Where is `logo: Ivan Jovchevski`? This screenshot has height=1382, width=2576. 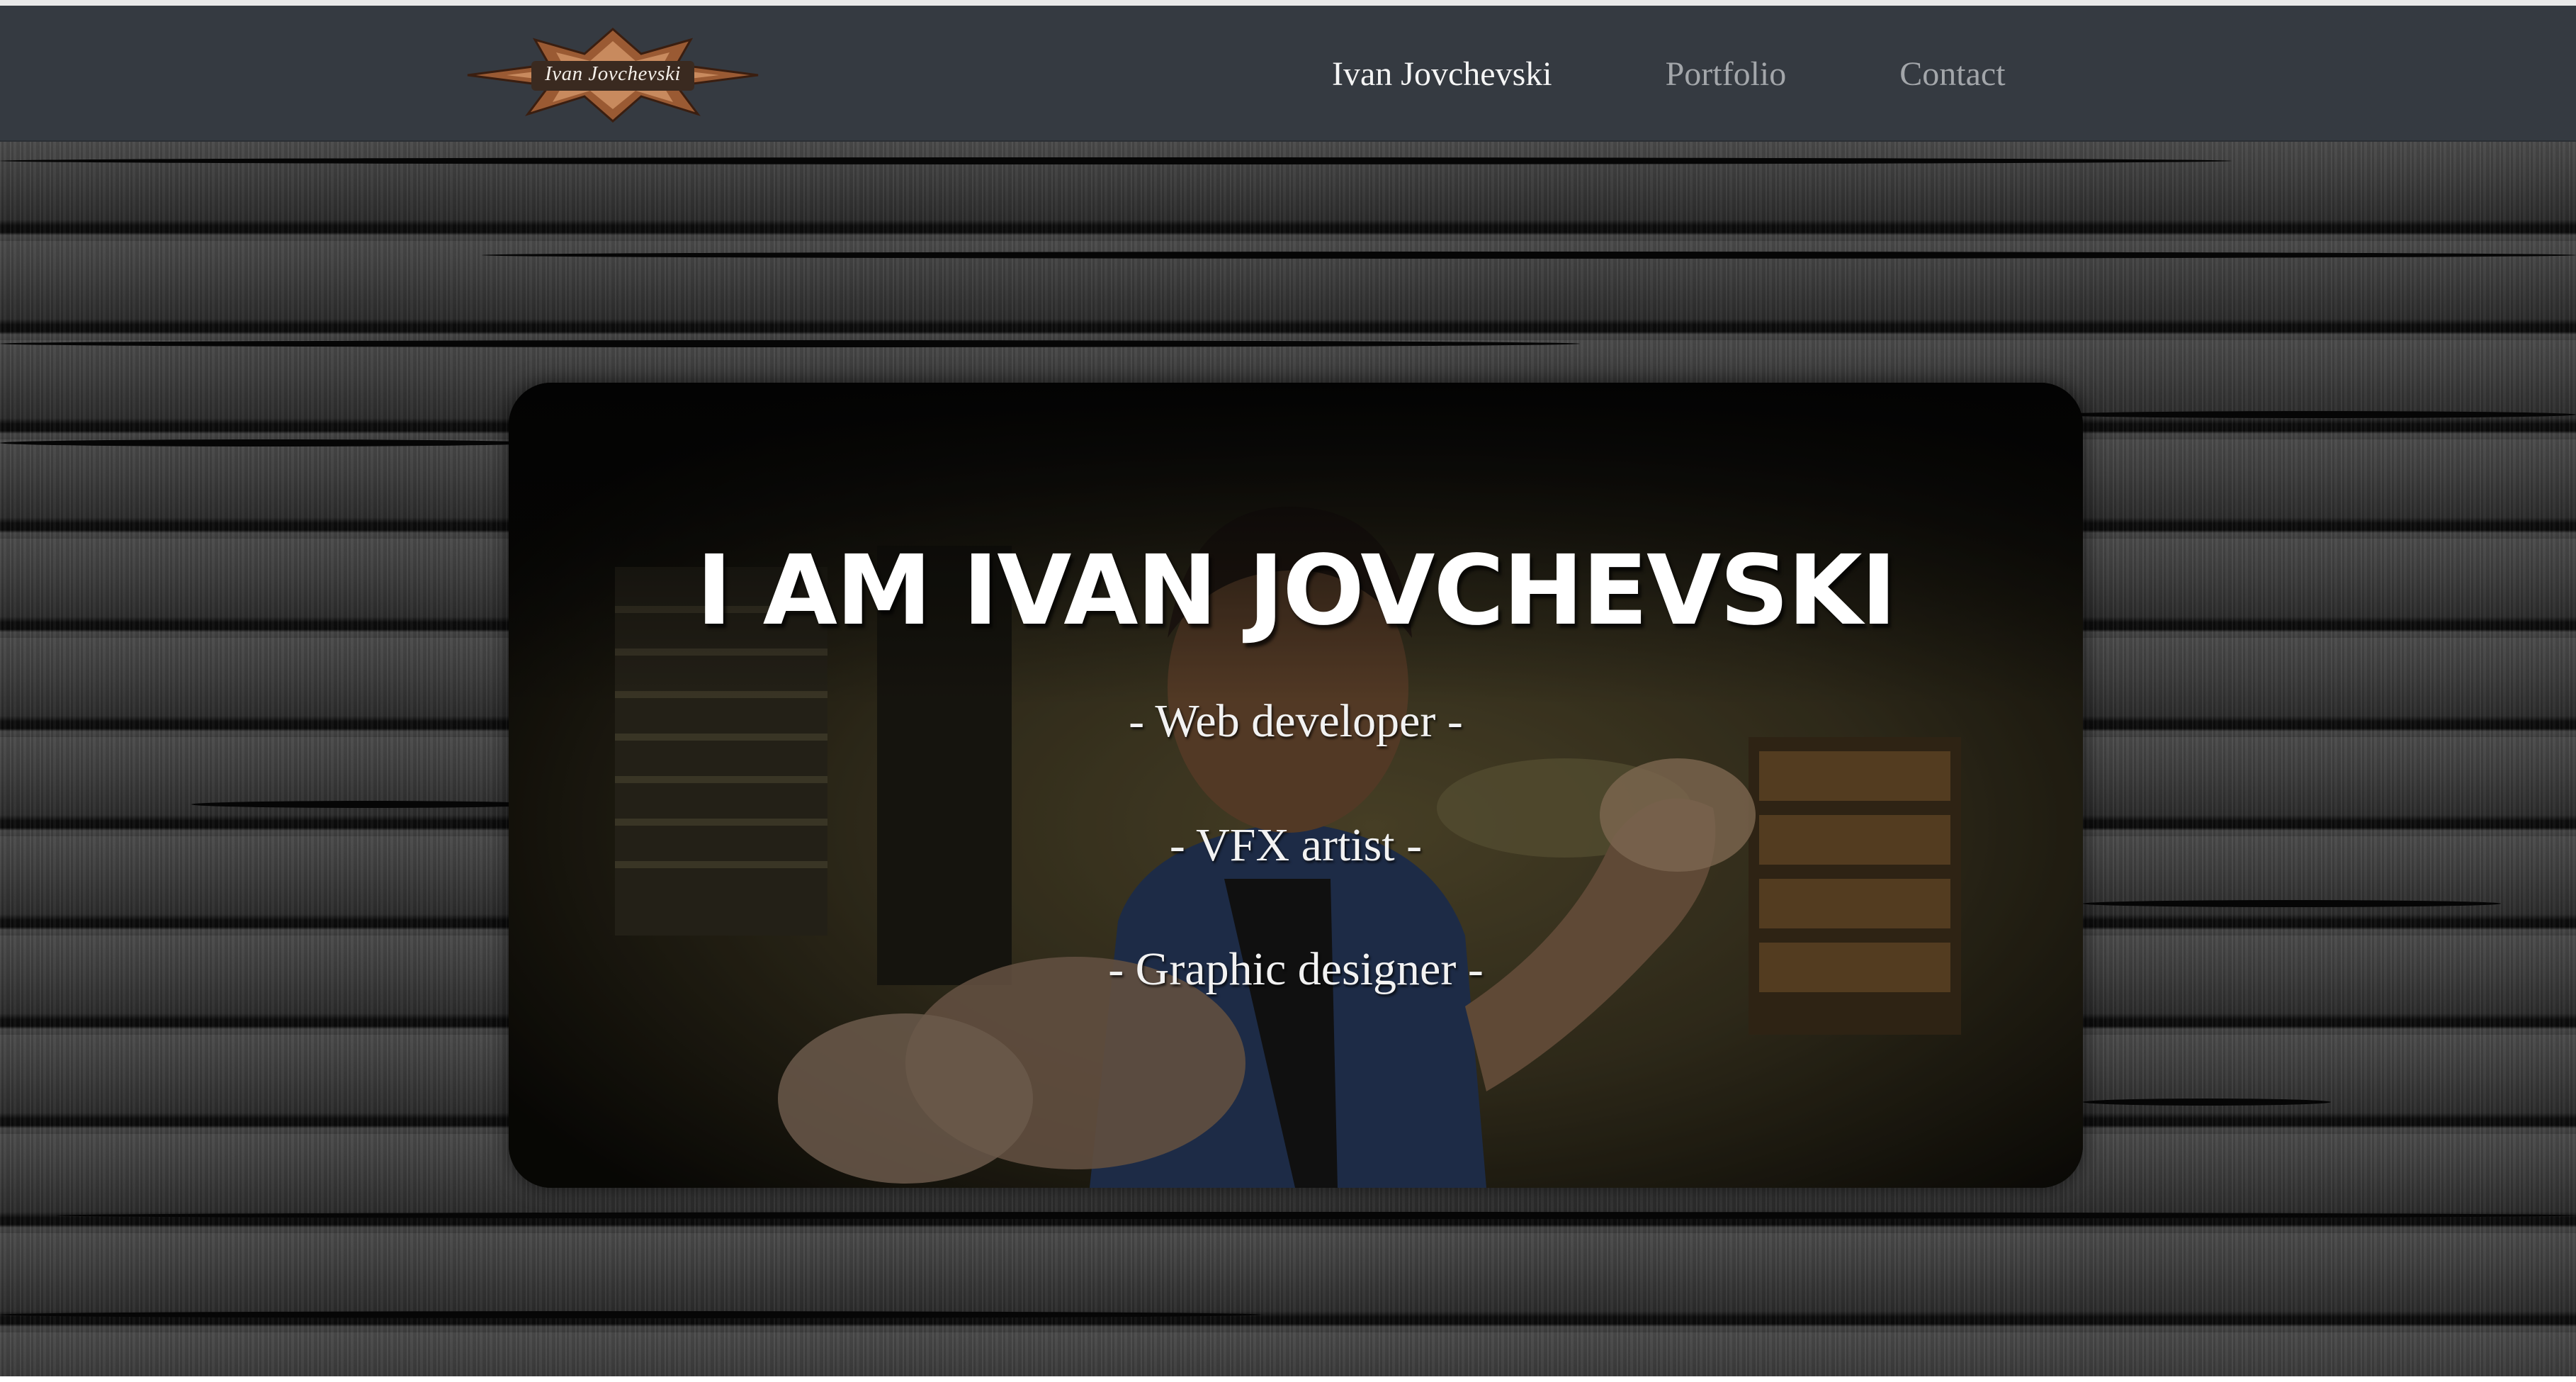
logo: Ivan Jovchevski is located at coordinates (613, 75).